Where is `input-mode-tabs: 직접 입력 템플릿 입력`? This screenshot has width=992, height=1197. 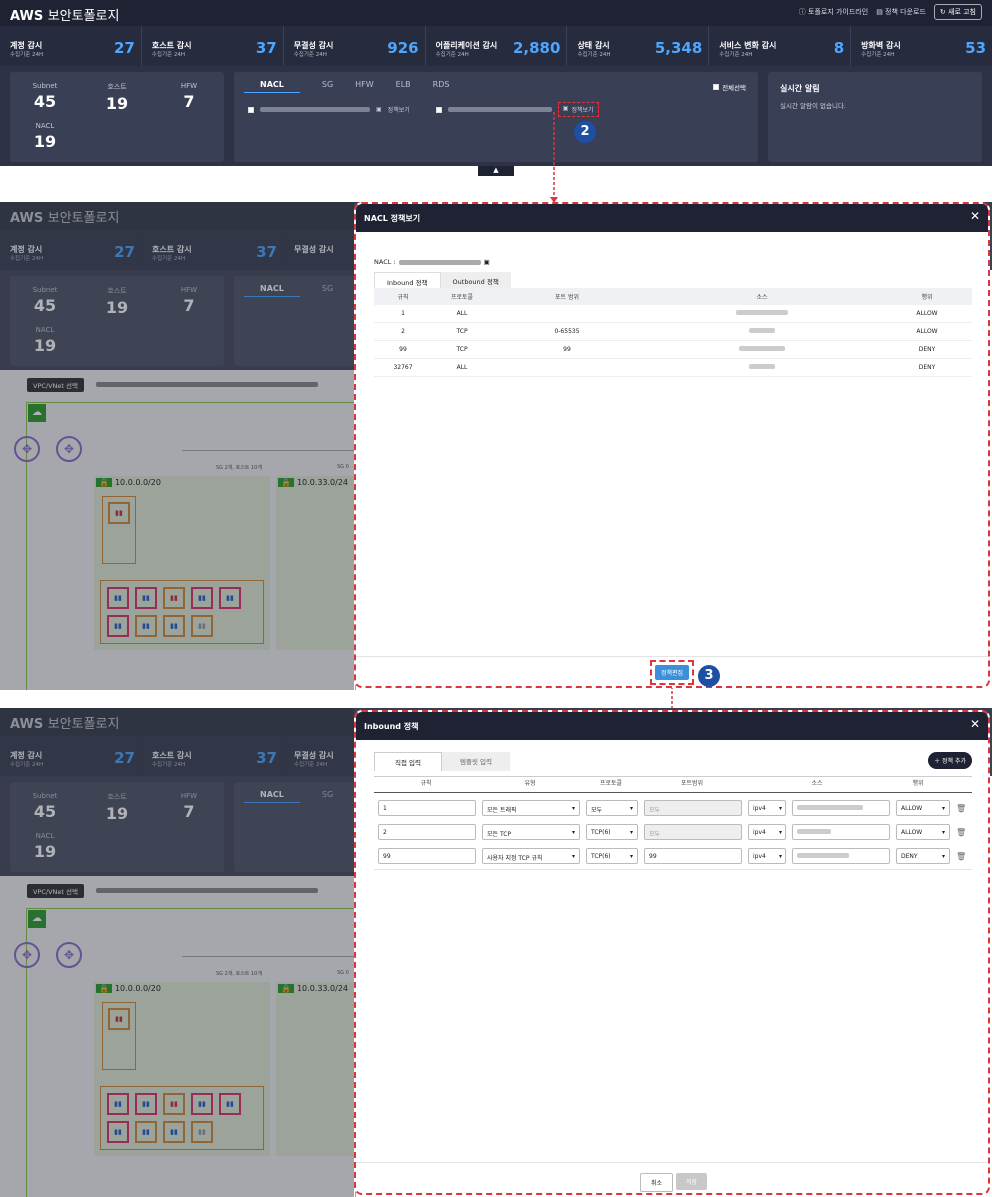
input-mode-tabs: 직접 입력 템플릿 입력 is located at coordinates (442, 761).